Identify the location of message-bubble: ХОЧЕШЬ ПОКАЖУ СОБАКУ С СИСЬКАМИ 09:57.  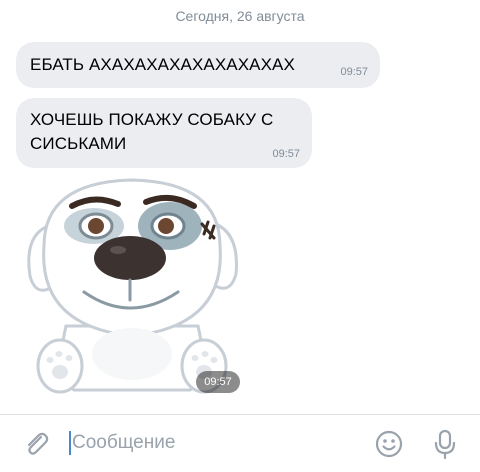
(164, 133).